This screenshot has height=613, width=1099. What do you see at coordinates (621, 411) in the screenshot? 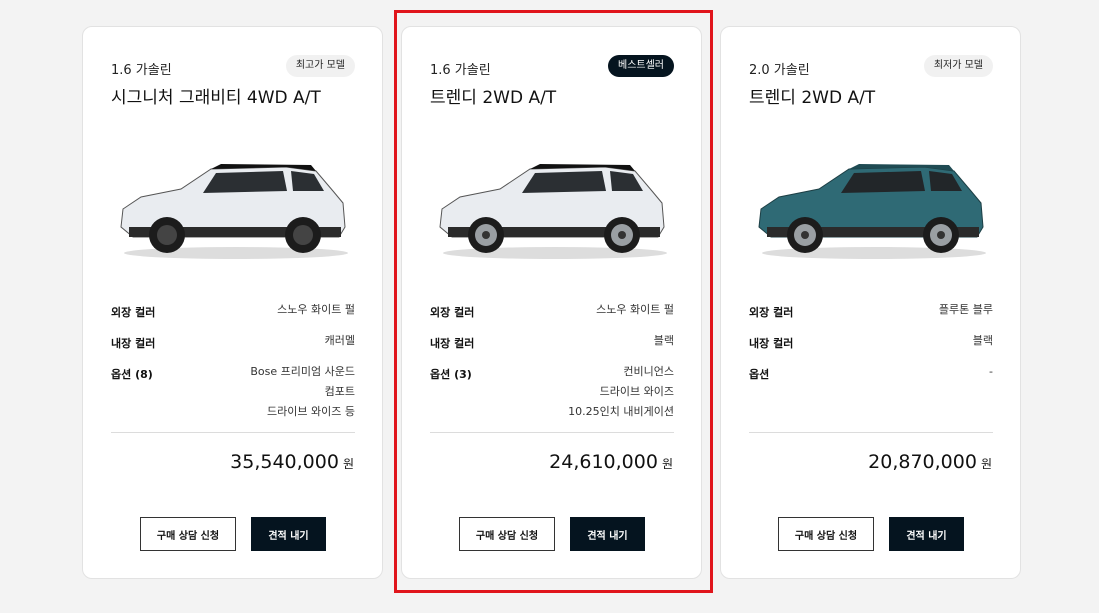
I see `option-item: 10.25인치 내비게이션` at bounding box center [621, 411].